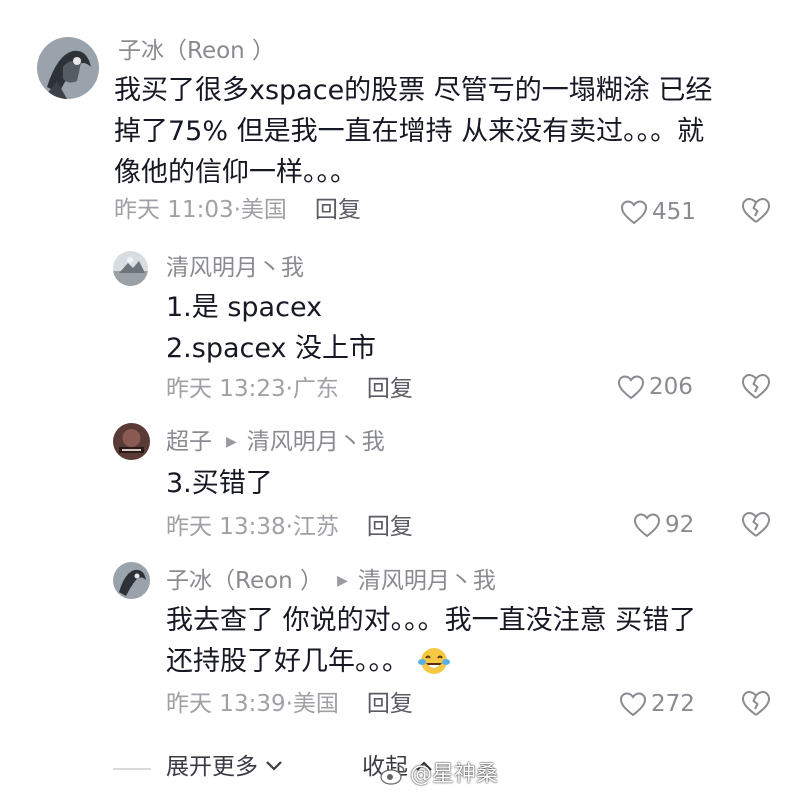 The image size is (800, 798). What do you see at coordinates (212, 767) in the screenshot?
I see `expand-more-label: 展开更多` at bounding box center [212, 767].